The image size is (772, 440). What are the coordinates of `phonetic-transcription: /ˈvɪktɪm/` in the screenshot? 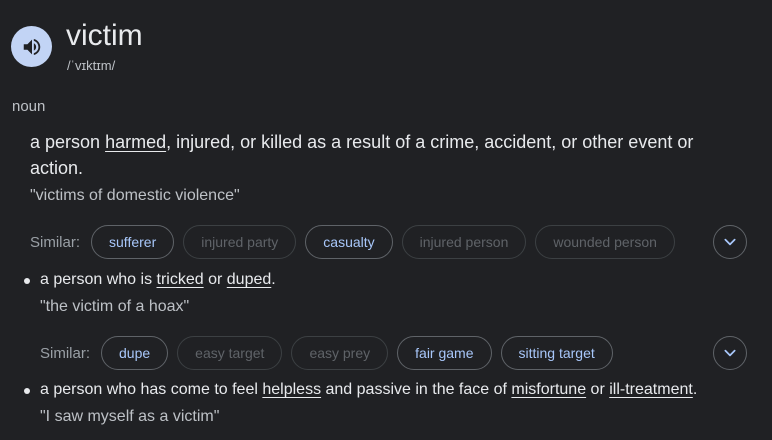 It's located at (91, 65).